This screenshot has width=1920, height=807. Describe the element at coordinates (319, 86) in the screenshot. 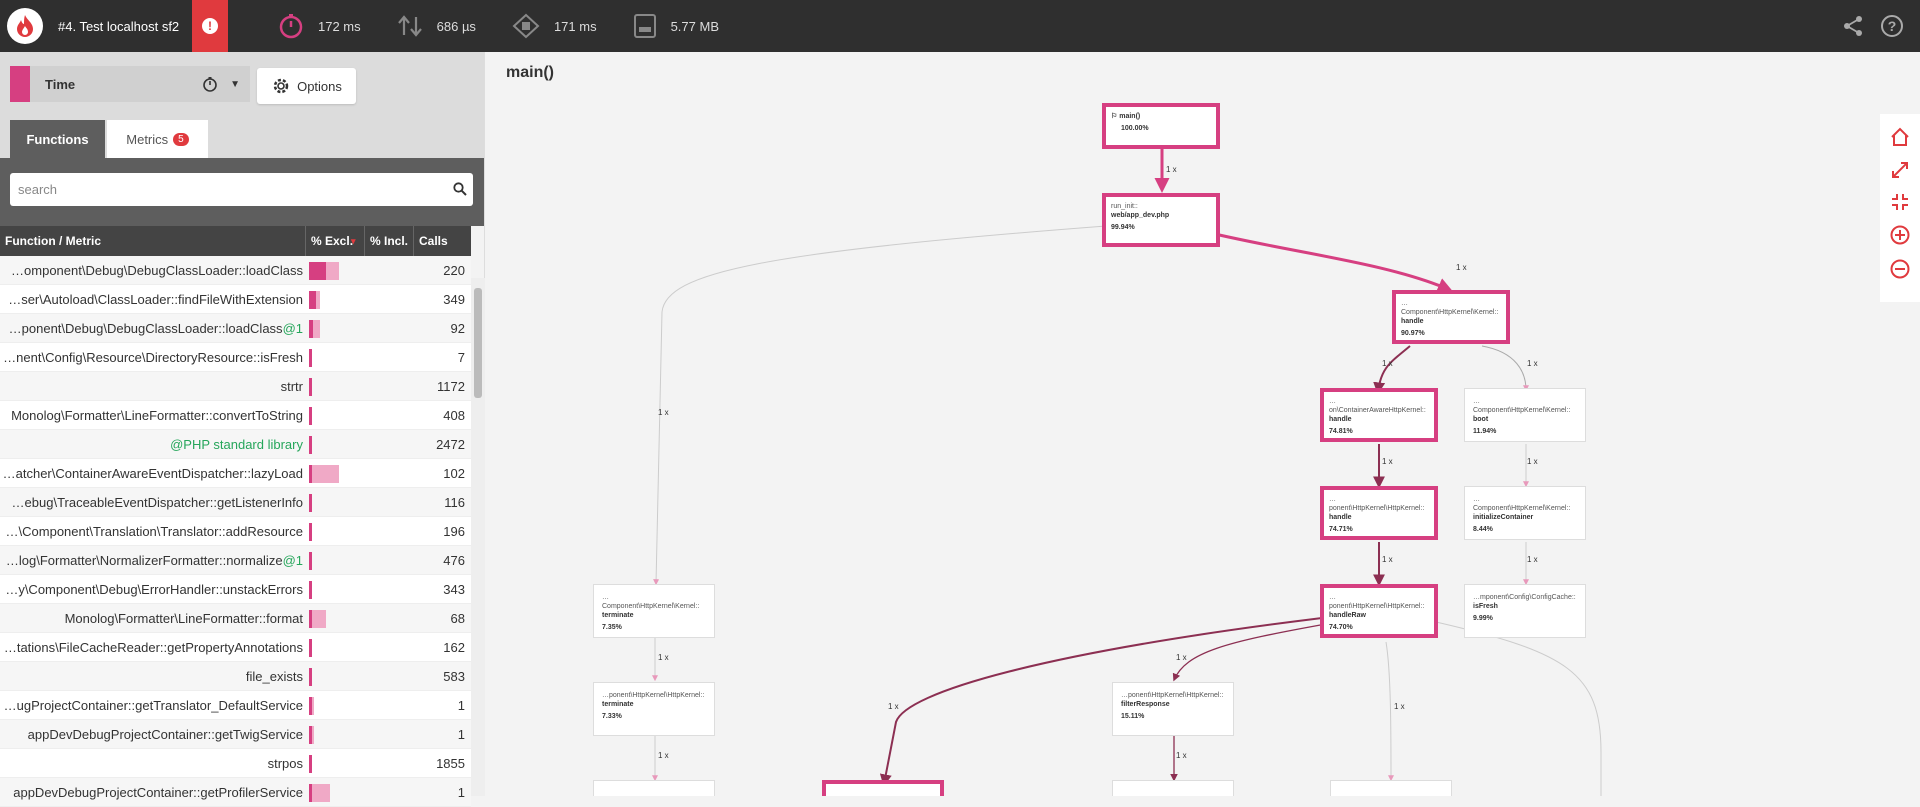

I see `options-label: Options` at that location.